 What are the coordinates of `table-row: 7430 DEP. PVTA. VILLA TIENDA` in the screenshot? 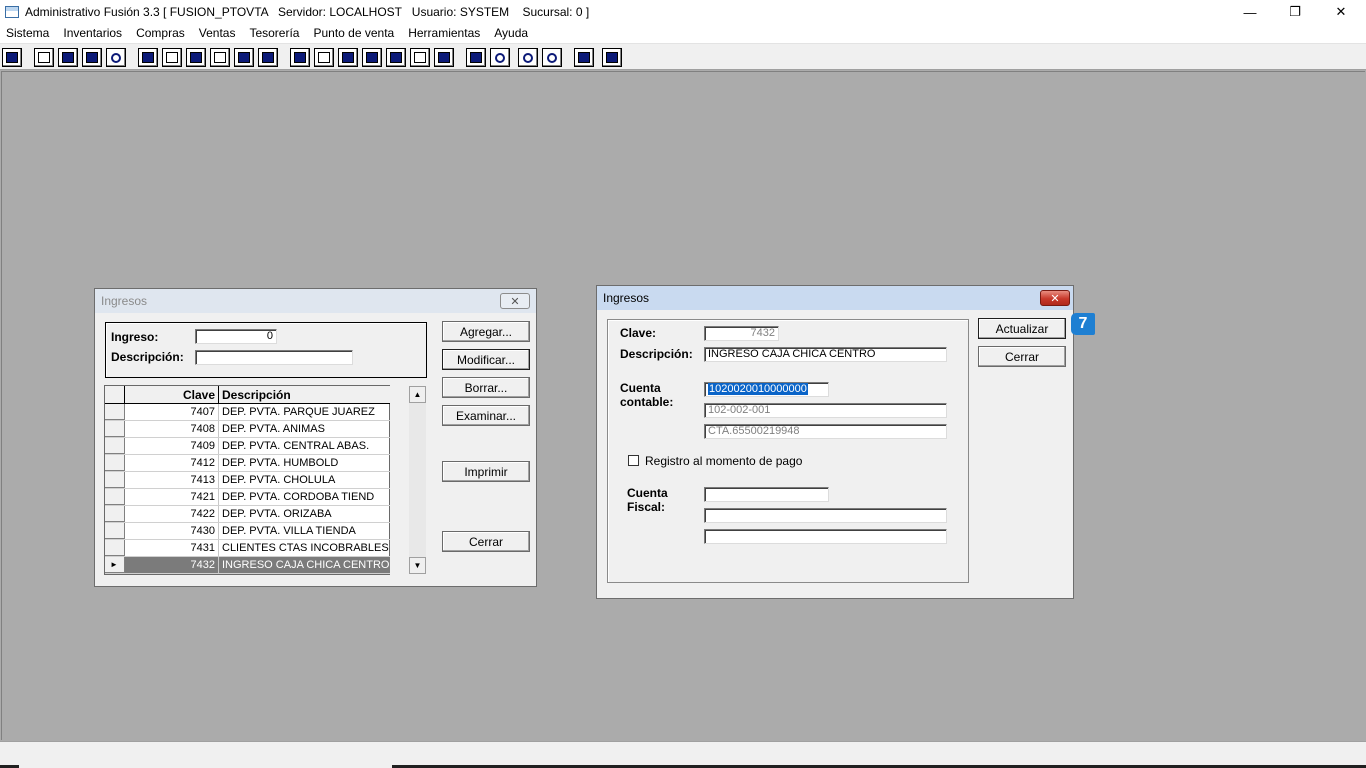 It's located at (247, 531).